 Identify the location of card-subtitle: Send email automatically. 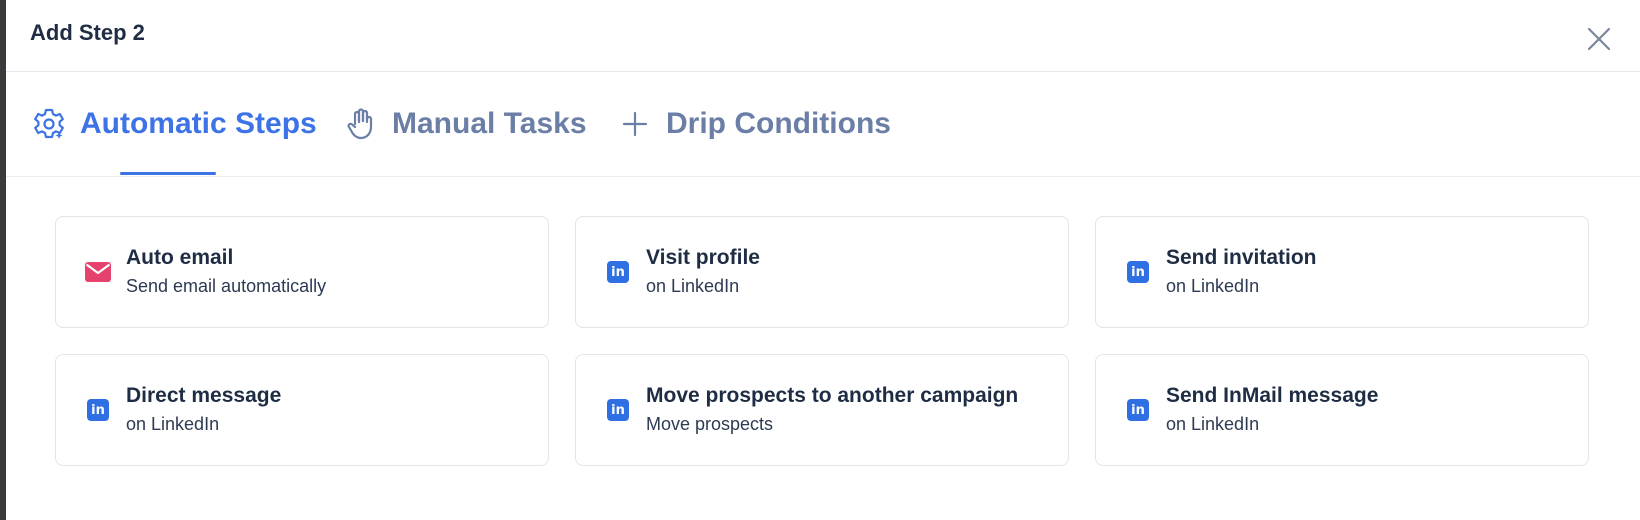
(226, 286).